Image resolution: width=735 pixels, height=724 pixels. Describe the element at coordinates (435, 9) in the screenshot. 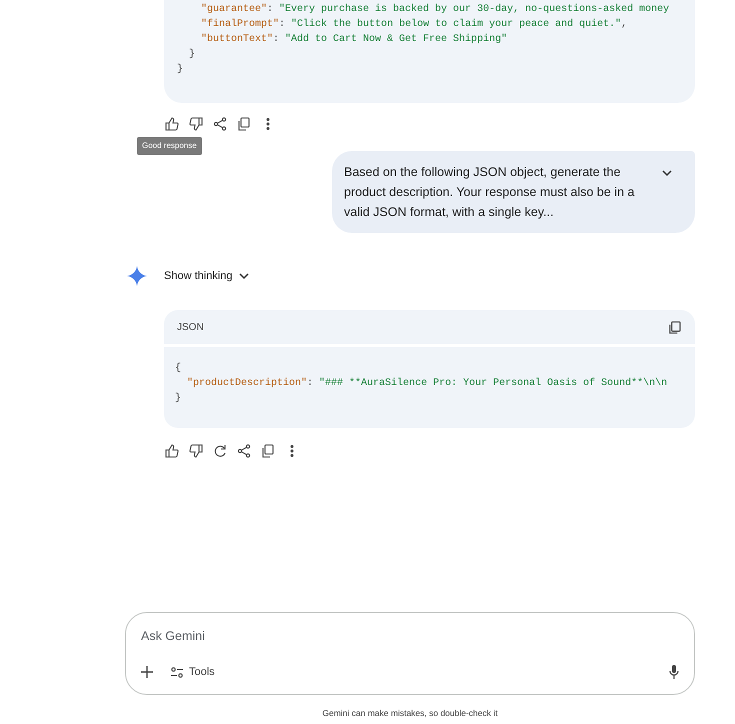

I see `code-line: "guarantee": "Every purchase is backed by our 30-day, no-questions-asked money` at that location.